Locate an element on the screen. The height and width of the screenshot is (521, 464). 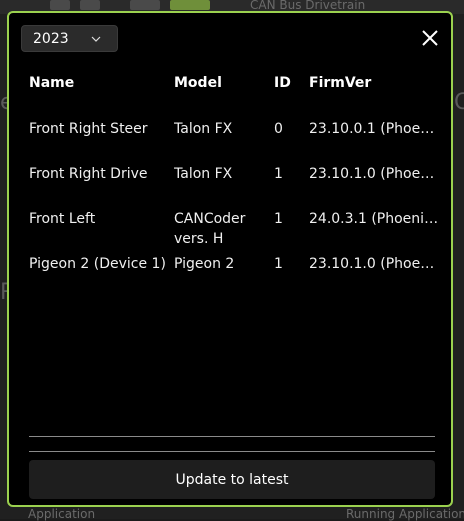
header-firmver: FirmVer is located at coordinates (340, 83).